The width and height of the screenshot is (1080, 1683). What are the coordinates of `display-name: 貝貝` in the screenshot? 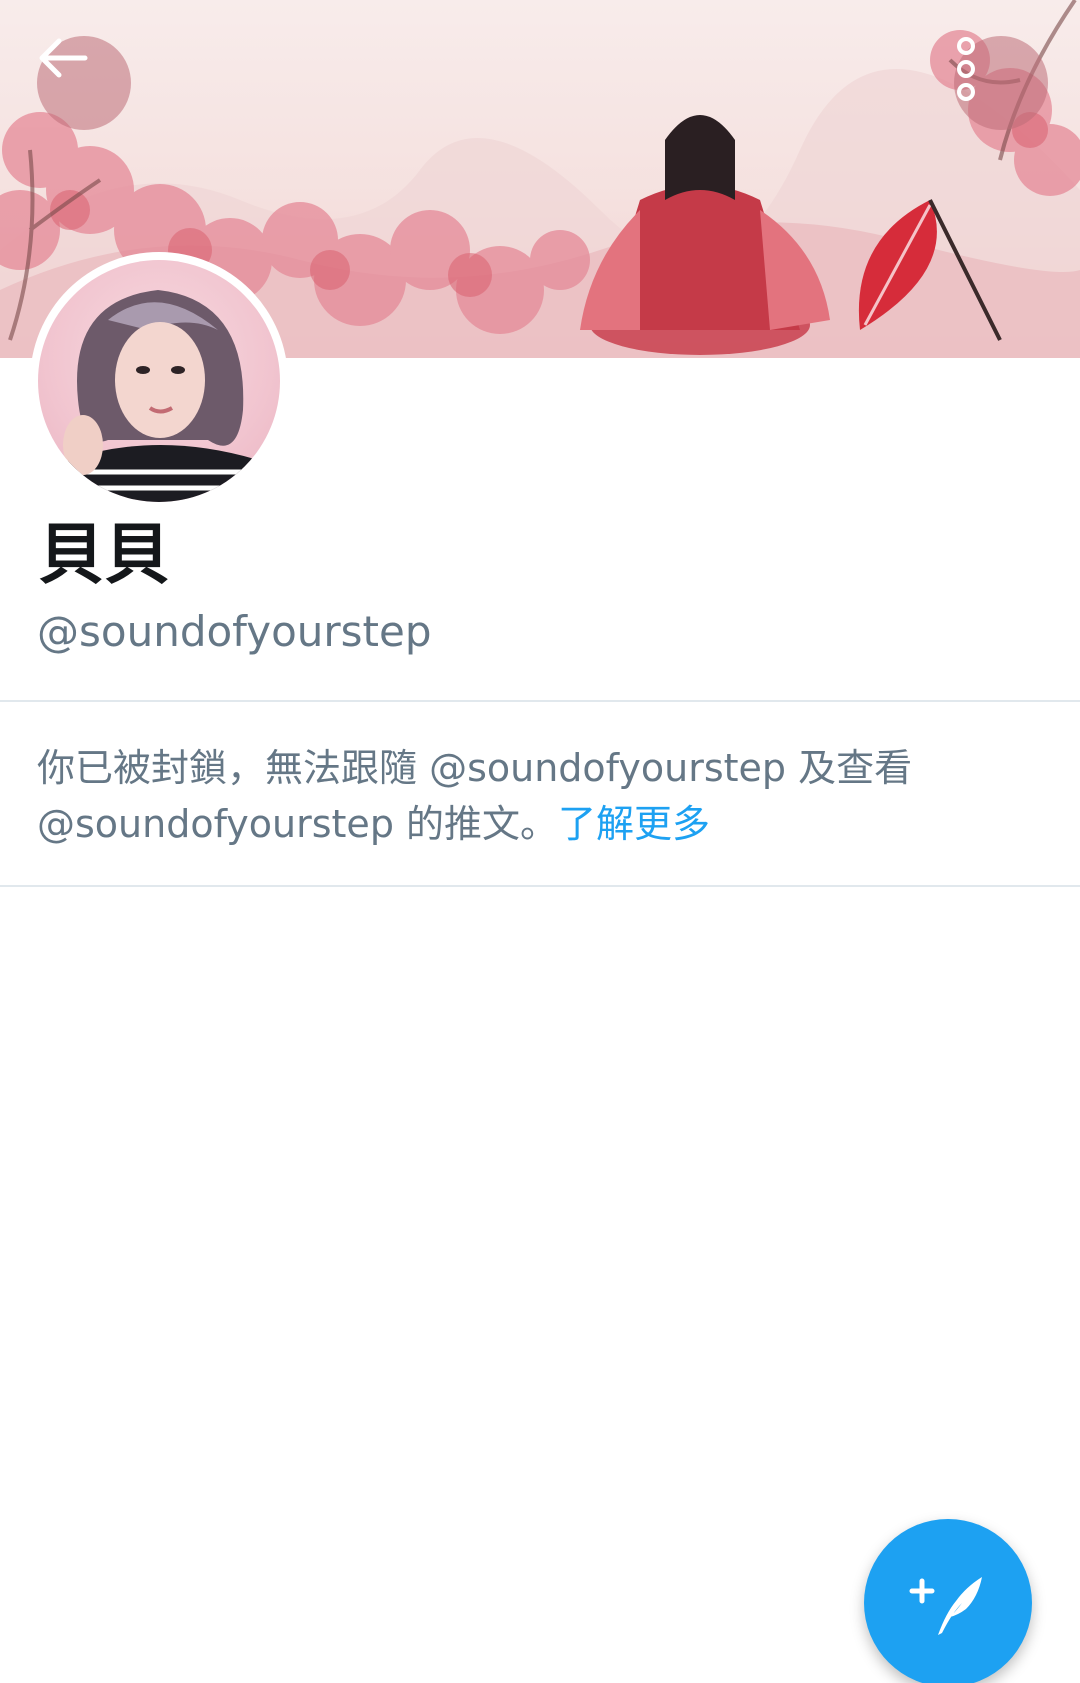 It's located at (104, 554).